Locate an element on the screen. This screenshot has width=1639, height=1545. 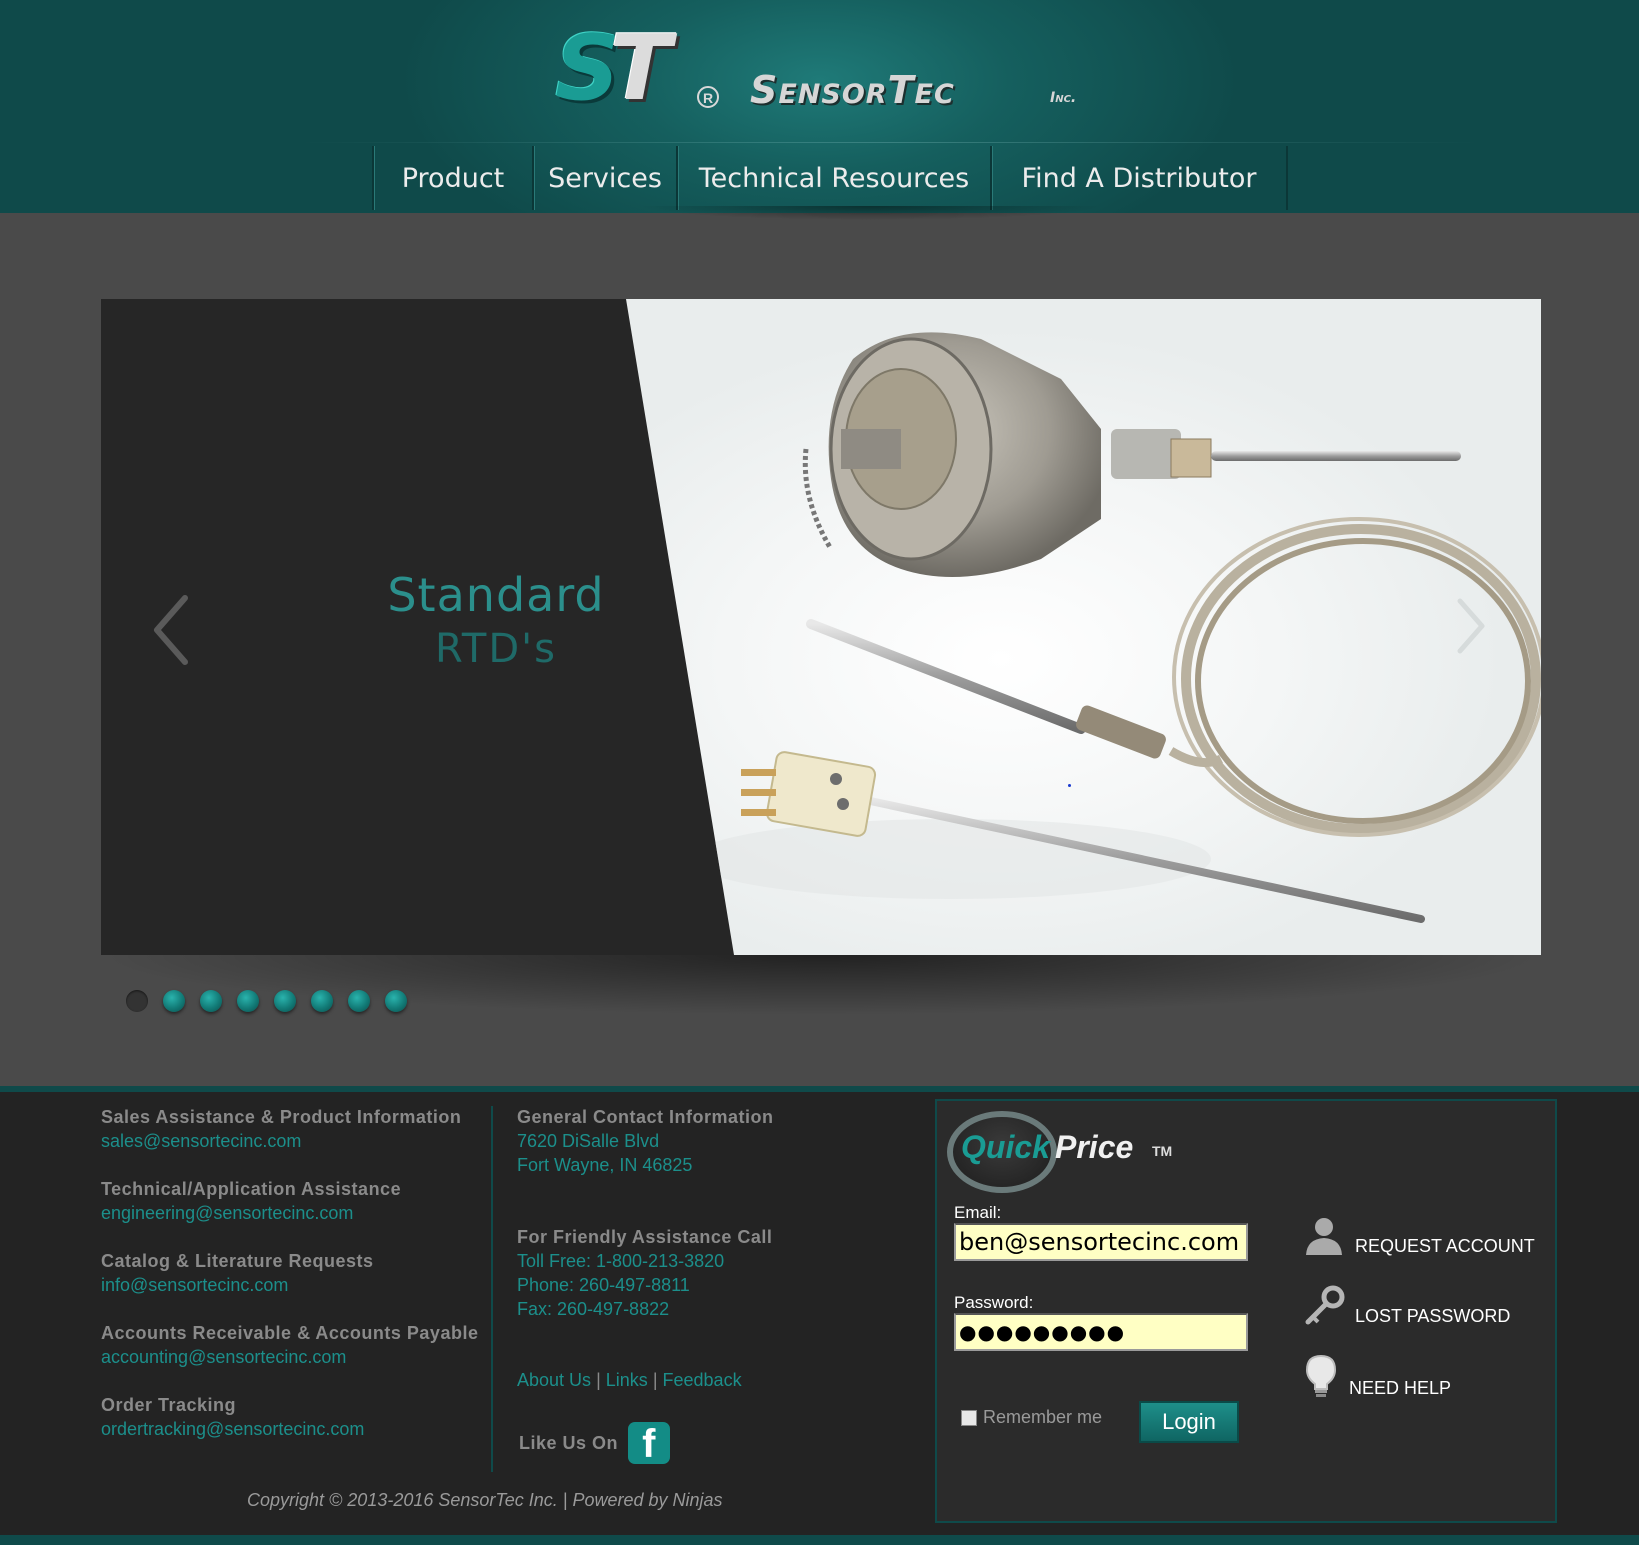
remember-me-checkbox is located at coordinates (969, 1417).